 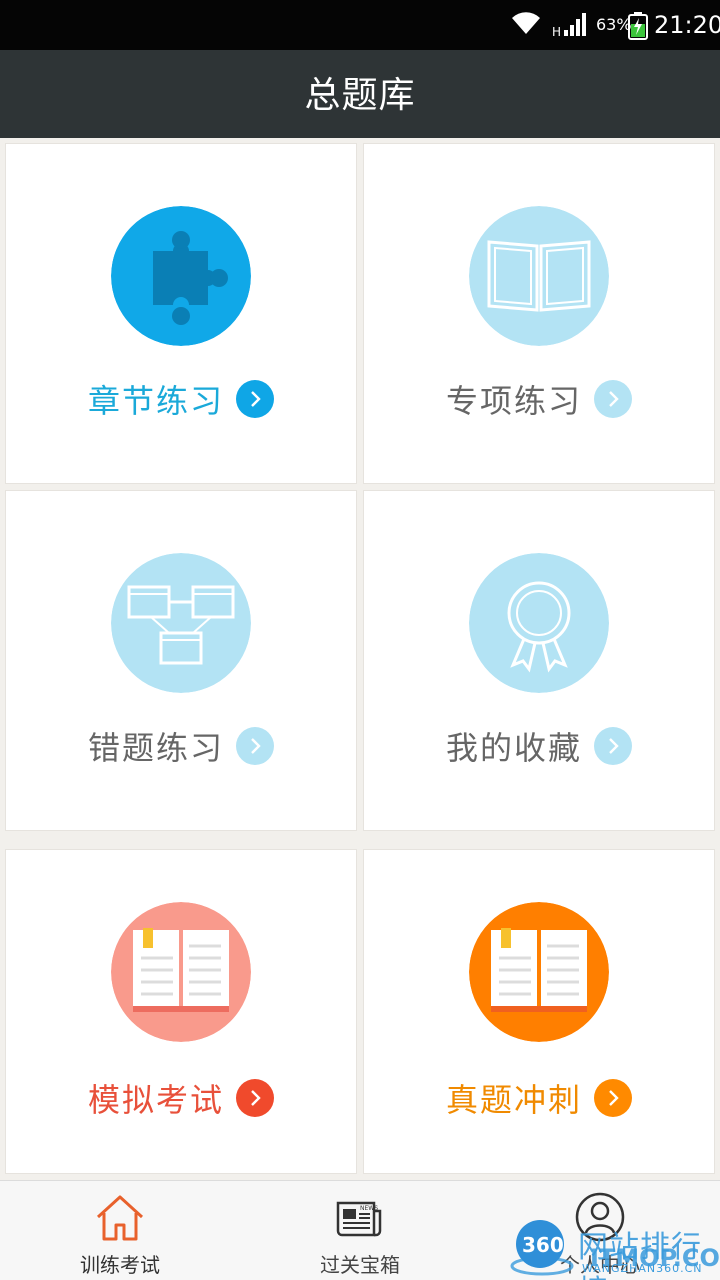 What do you see at coordinates (687, 25) in the screenshot?
I see `clock: 21:20` at bounding box center [687, 25].